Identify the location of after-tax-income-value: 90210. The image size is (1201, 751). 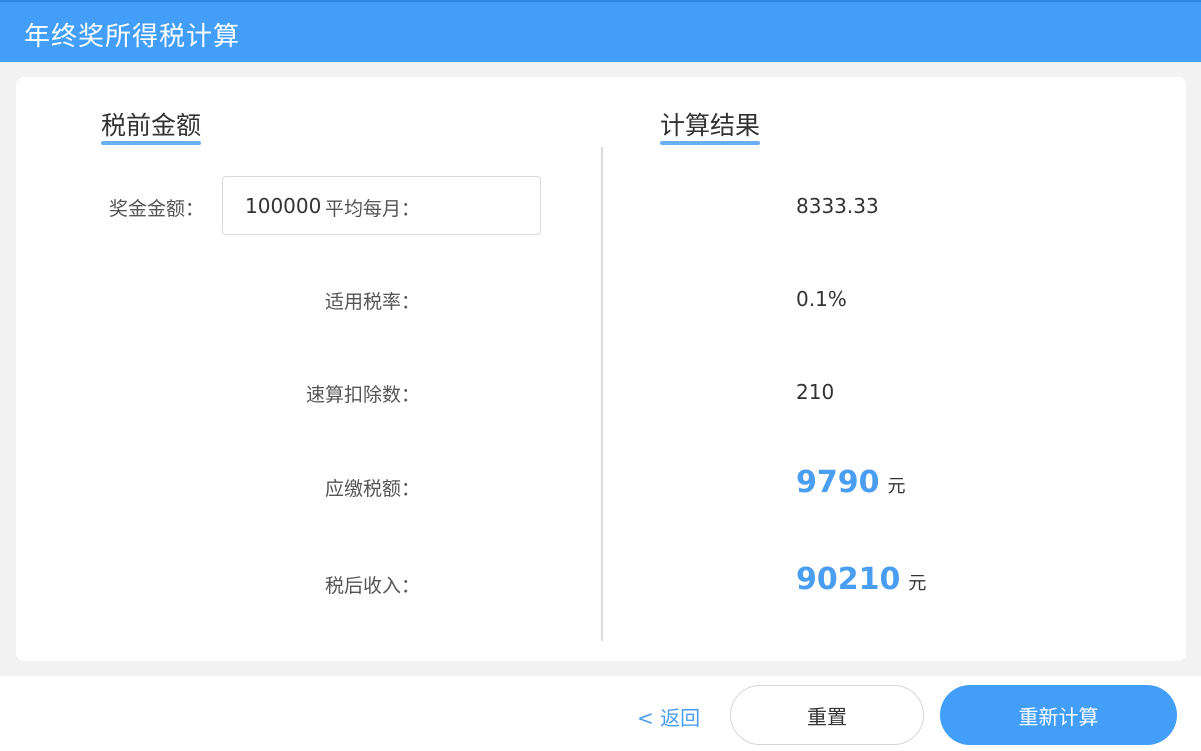
(848, 579).